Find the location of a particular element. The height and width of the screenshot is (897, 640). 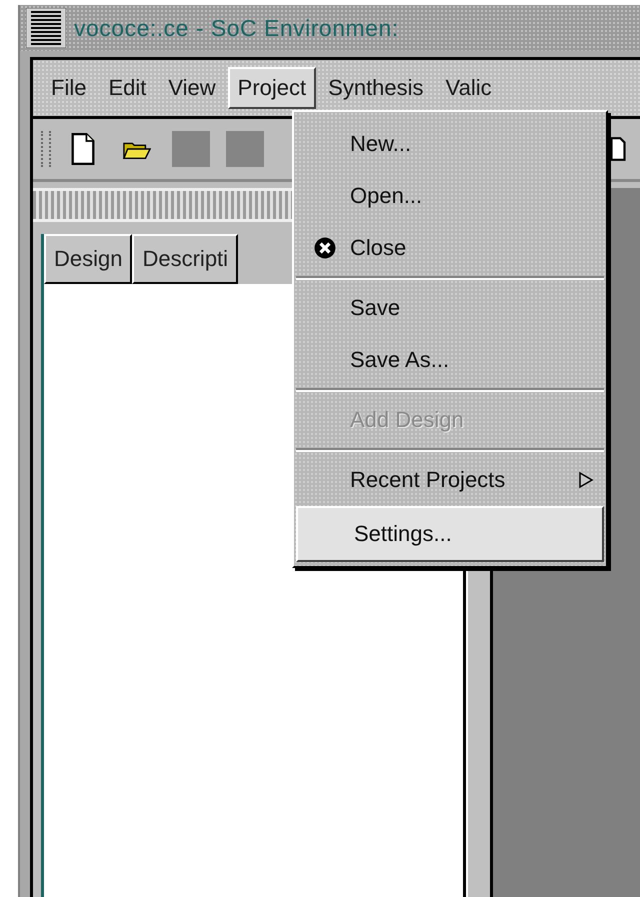

toolbar-grip is located at coordinates (46, 149).